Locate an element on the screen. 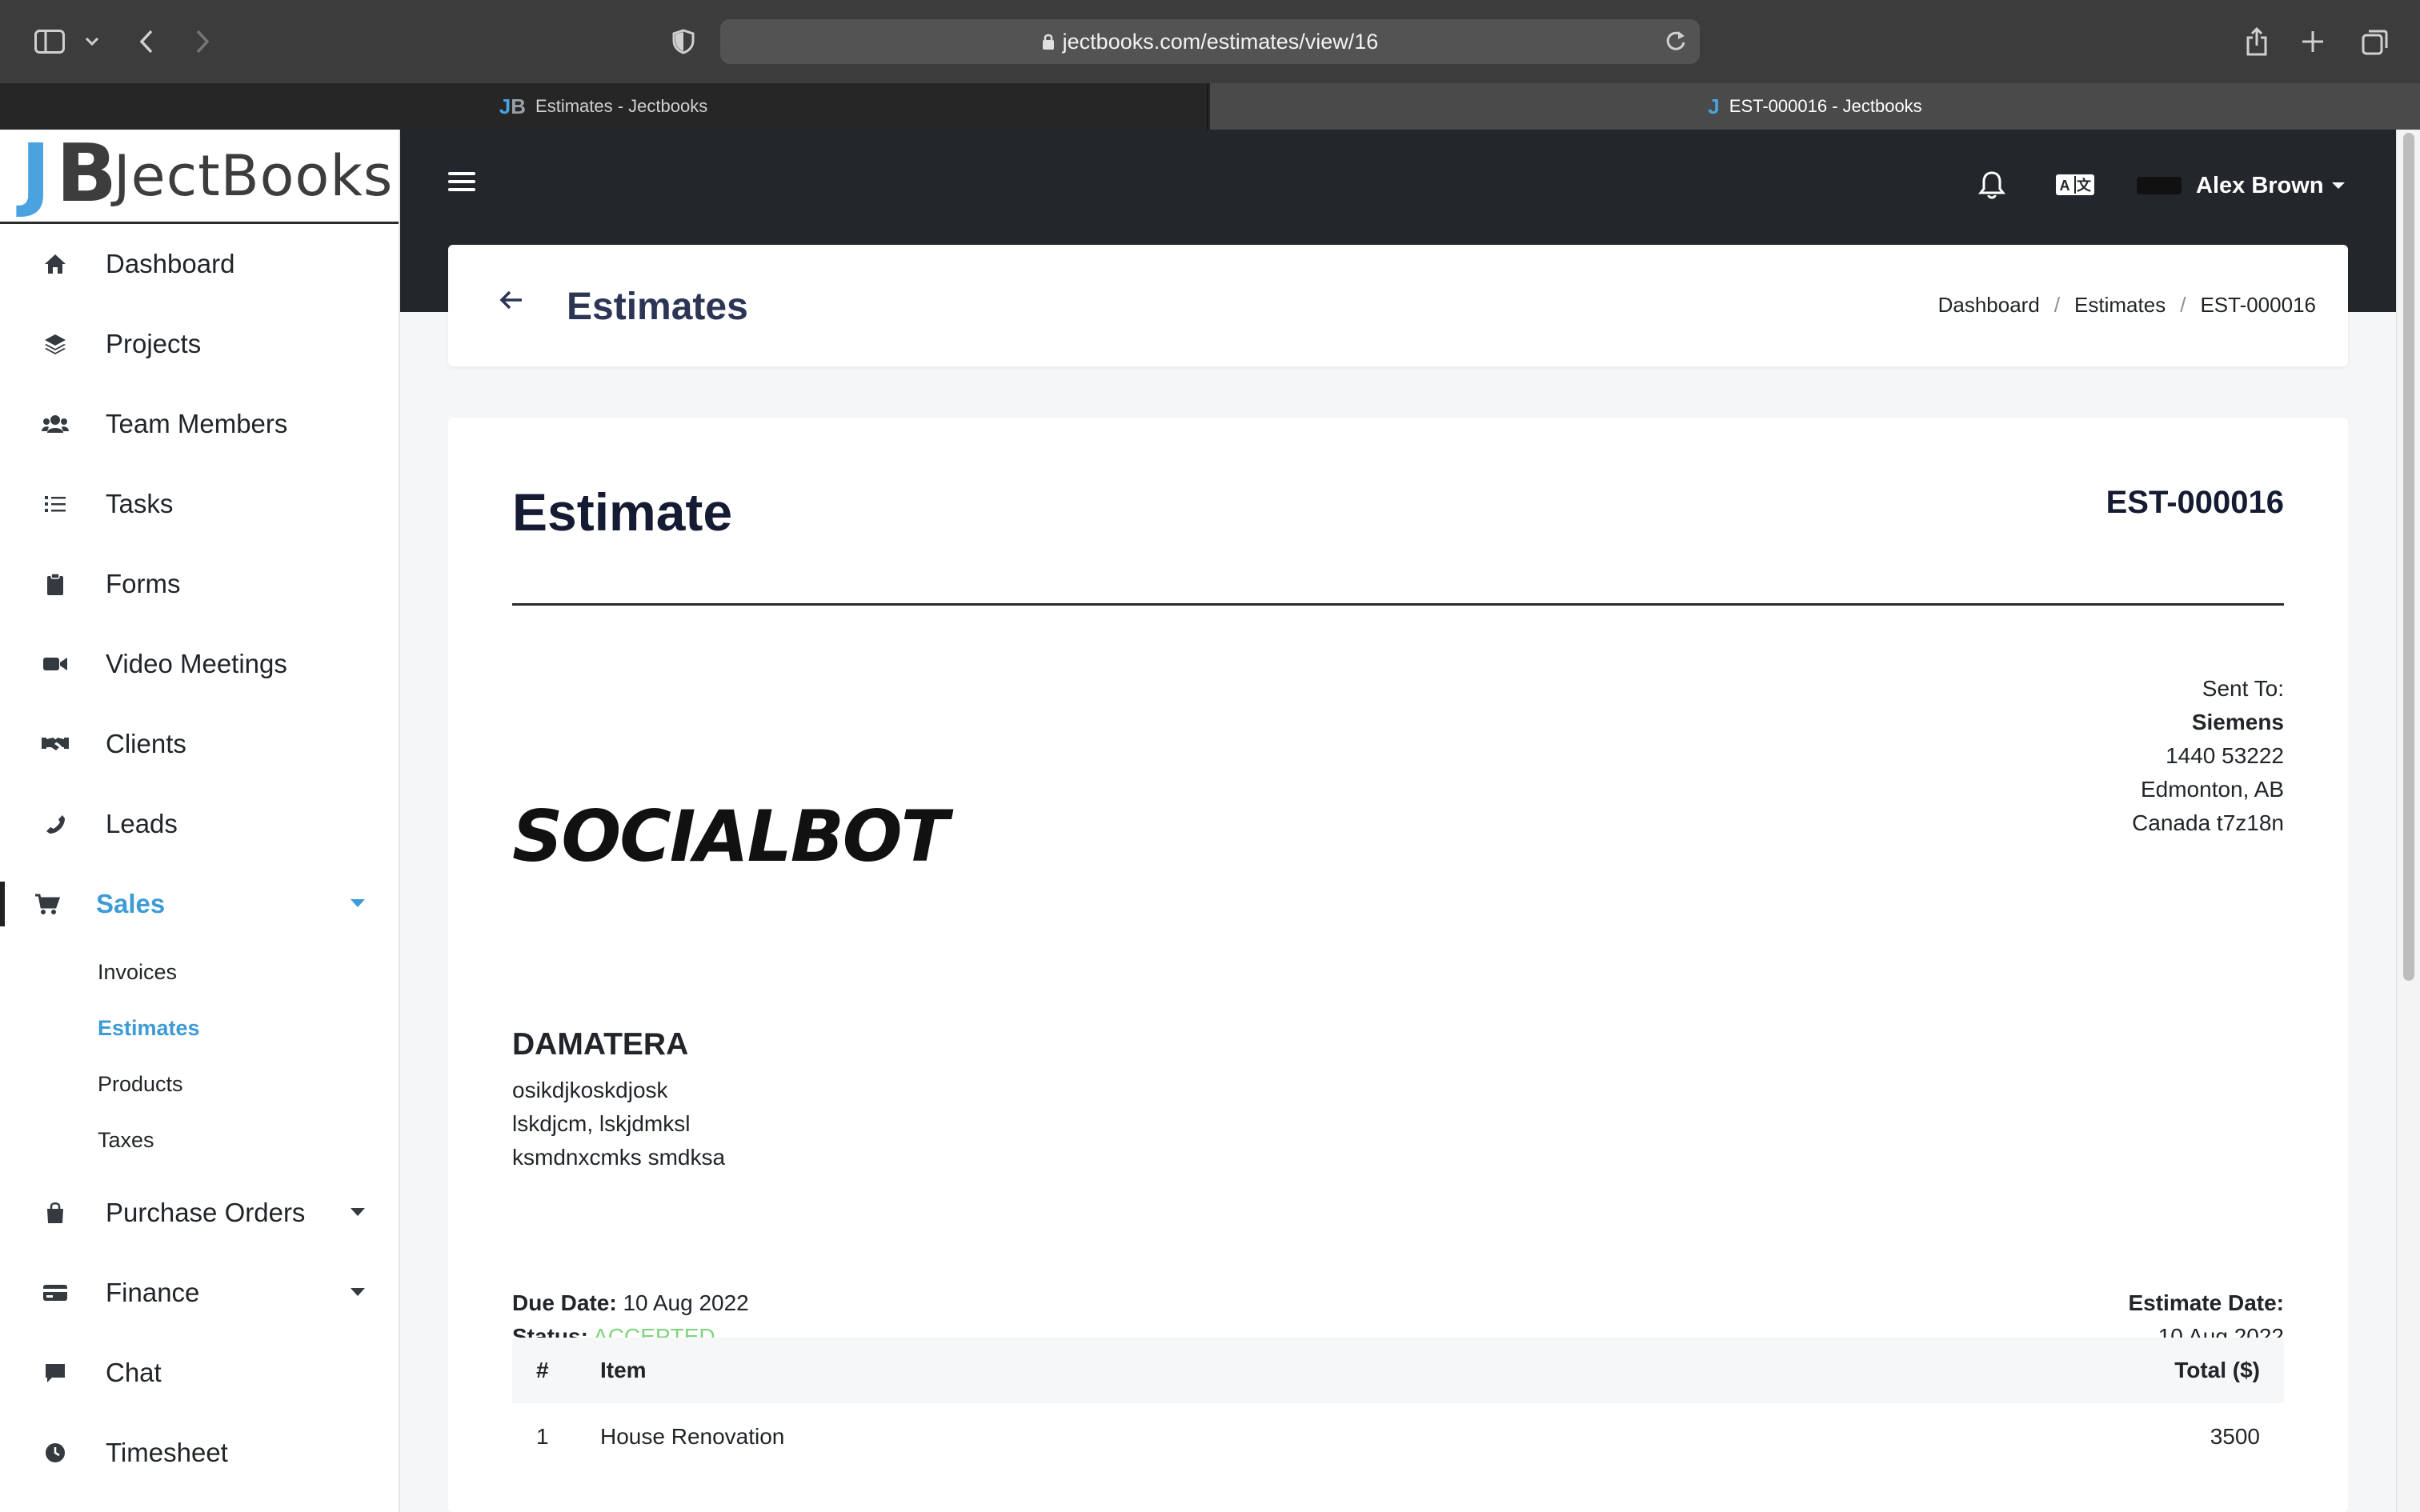 The height and width of the screenshot is (1512, 2420). shield-icon is located at coordinates (683, 41).